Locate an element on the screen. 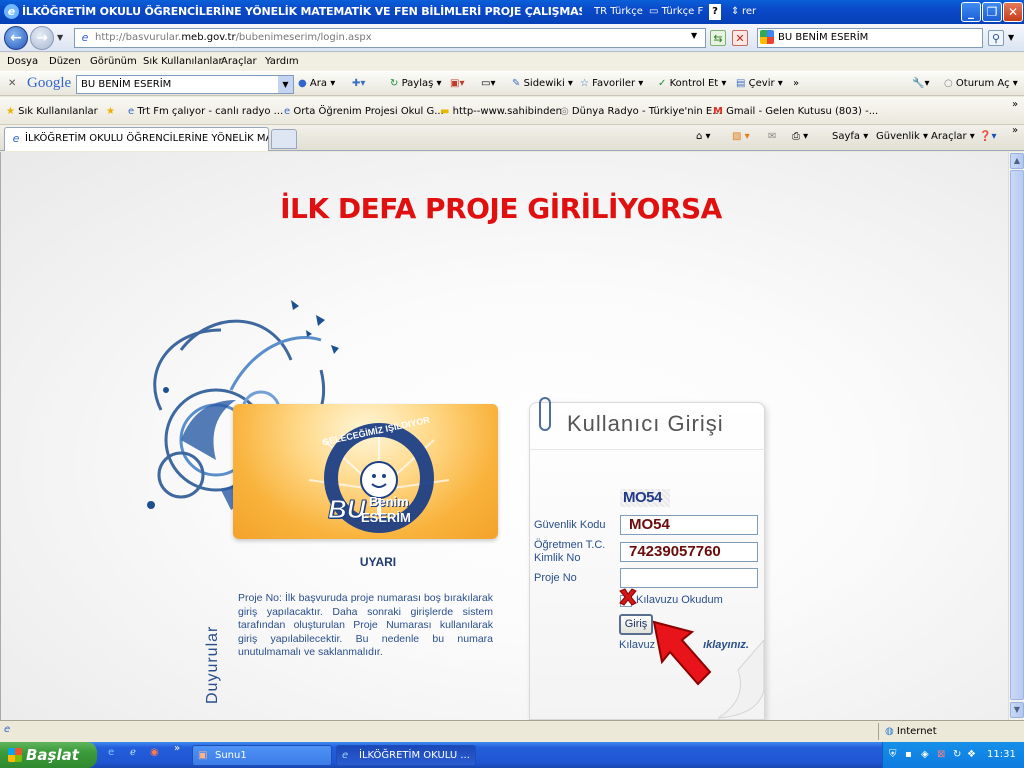  favorites-button: ☆ Favoriler ▾ is located at coordinates (611, 83).